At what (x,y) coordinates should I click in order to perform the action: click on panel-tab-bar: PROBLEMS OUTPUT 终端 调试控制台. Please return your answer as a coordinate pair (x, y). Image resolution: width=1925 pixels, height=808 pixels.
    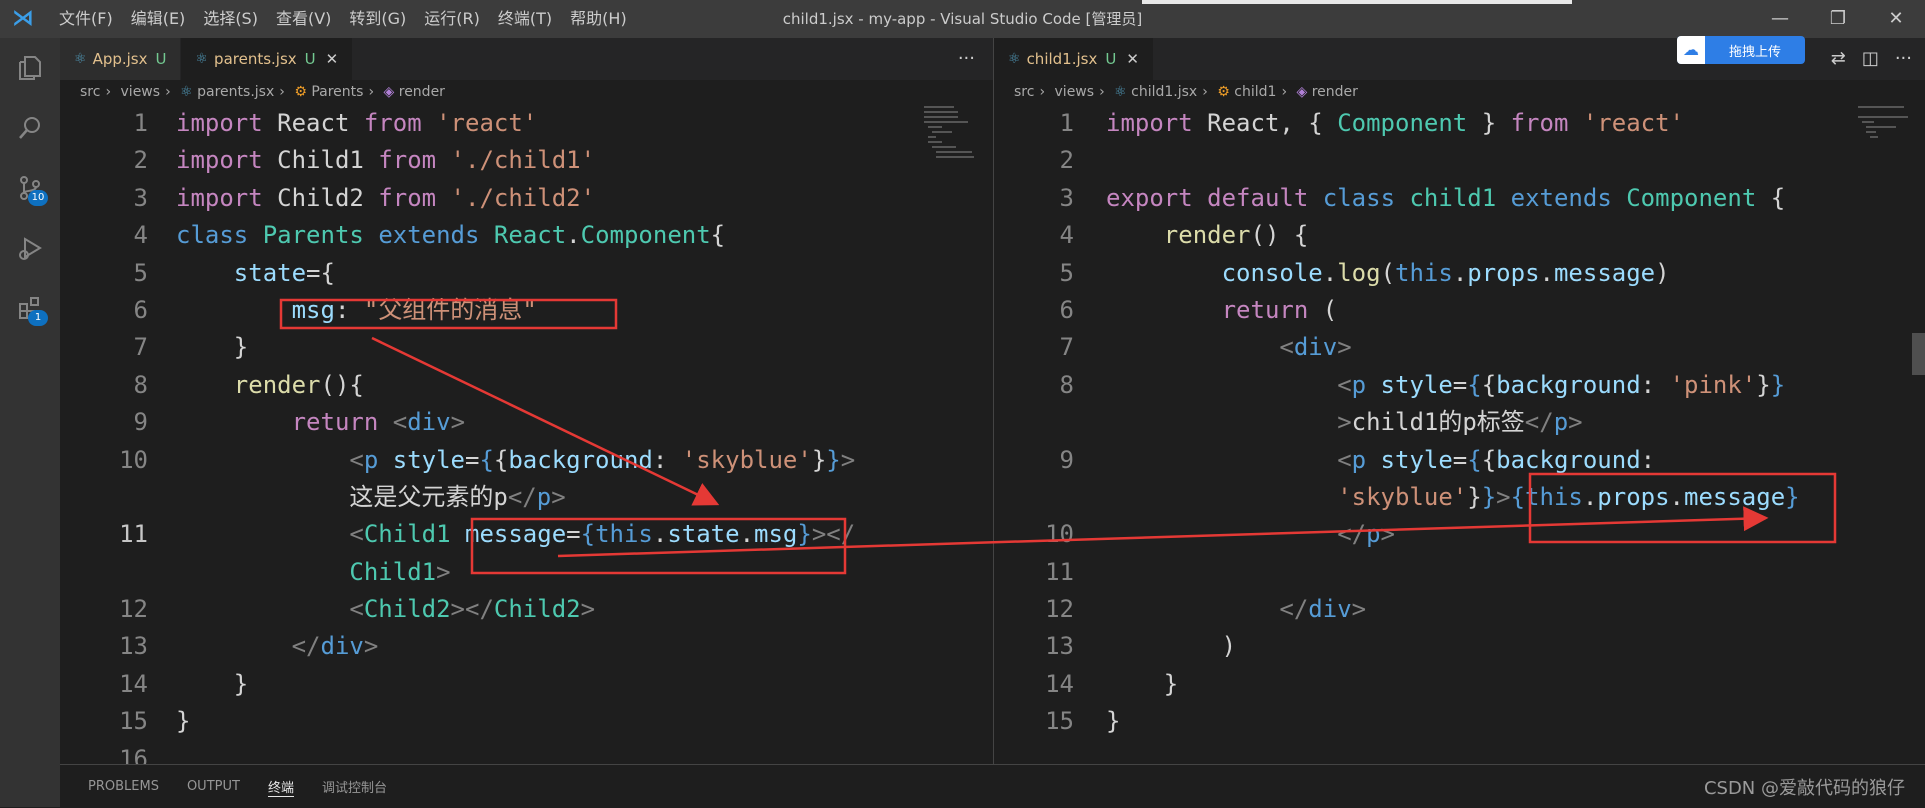
    Looking at the image, I should click on (992, 786).